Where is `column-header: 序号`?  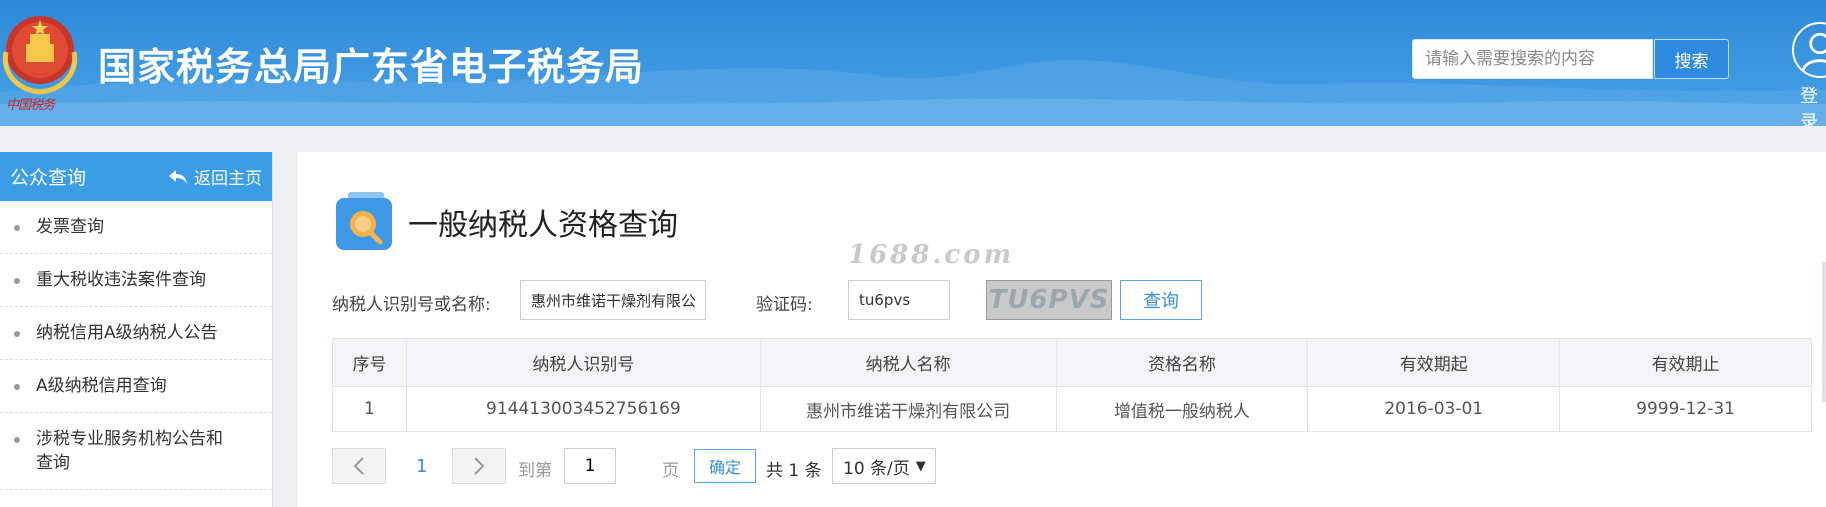
column-header: 序号 is located at coordinates (369, 362).